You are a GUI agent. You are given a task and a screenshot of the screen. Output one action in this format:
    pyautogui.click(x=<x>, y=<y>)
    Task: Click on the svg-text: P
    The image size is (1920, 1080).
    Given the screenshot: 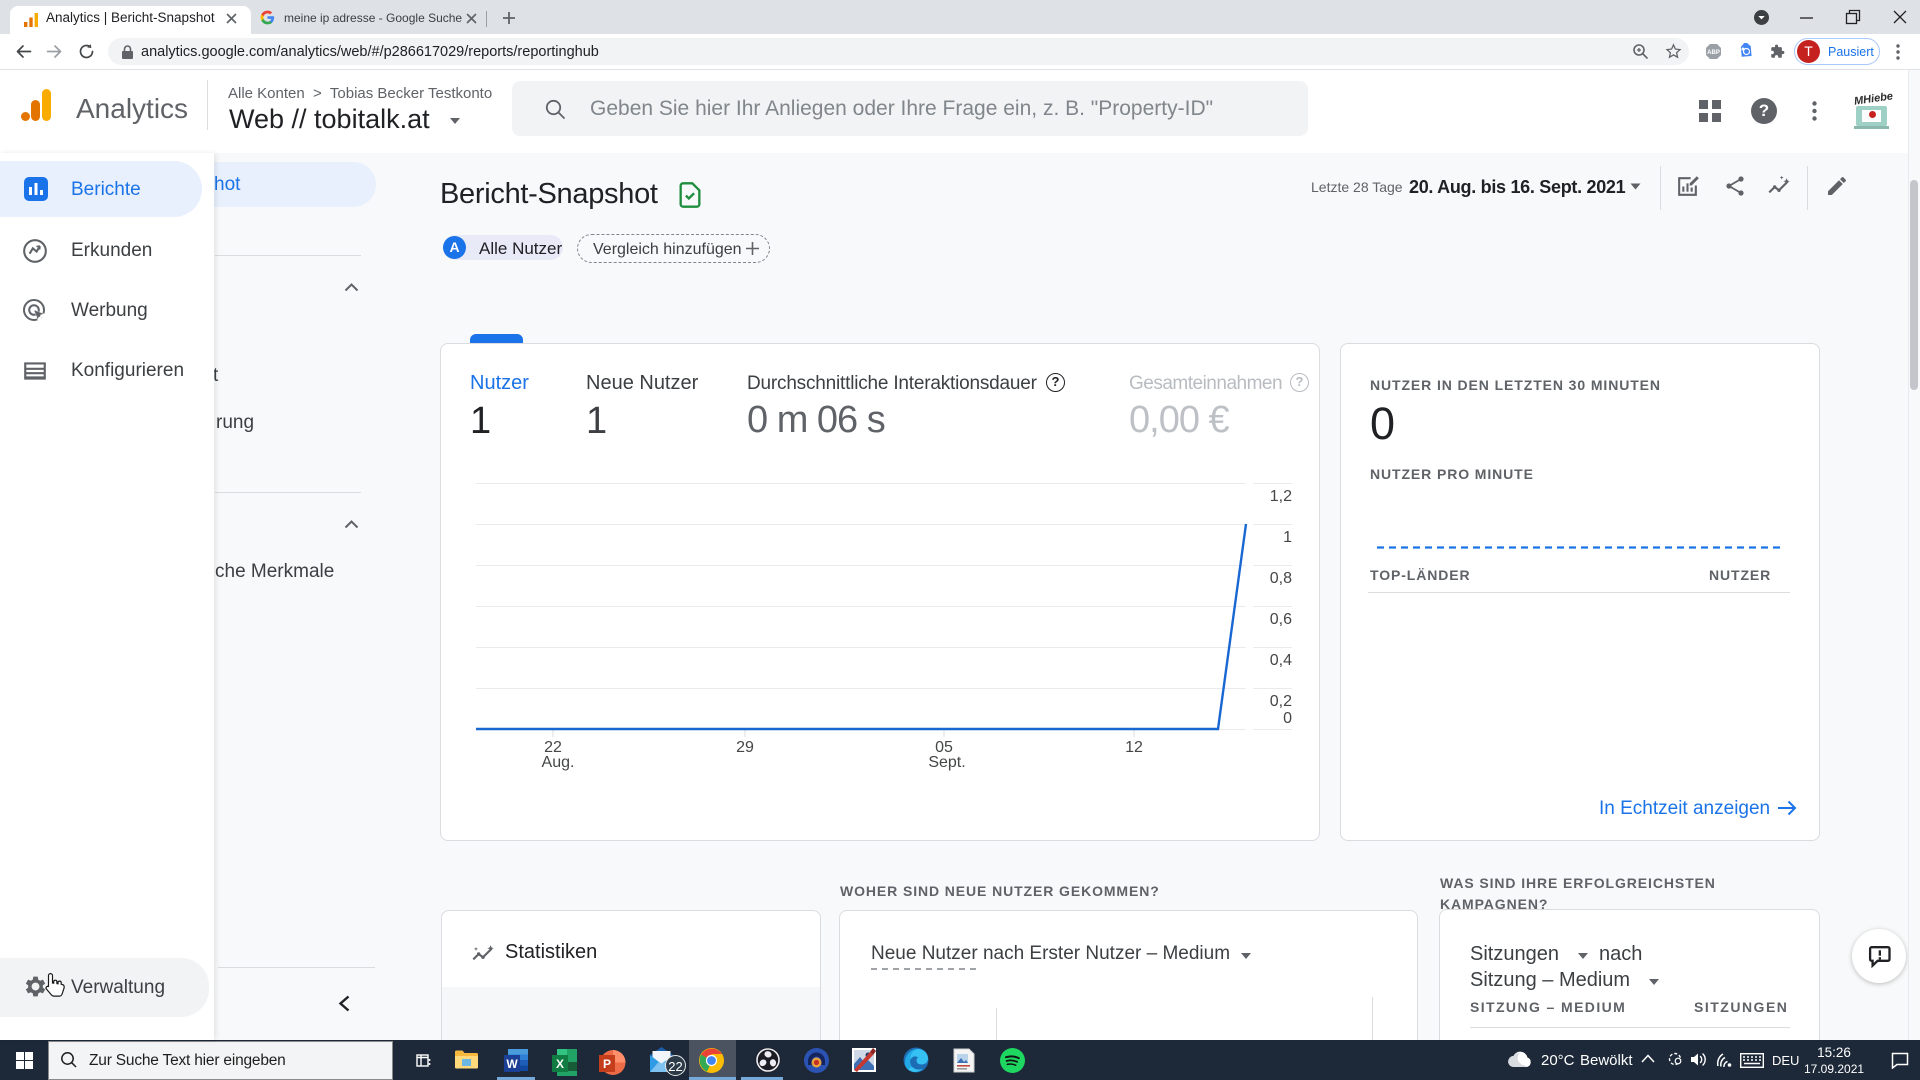 What is the action you would take?
    pyautogui.click(x=607, y=1064)
    